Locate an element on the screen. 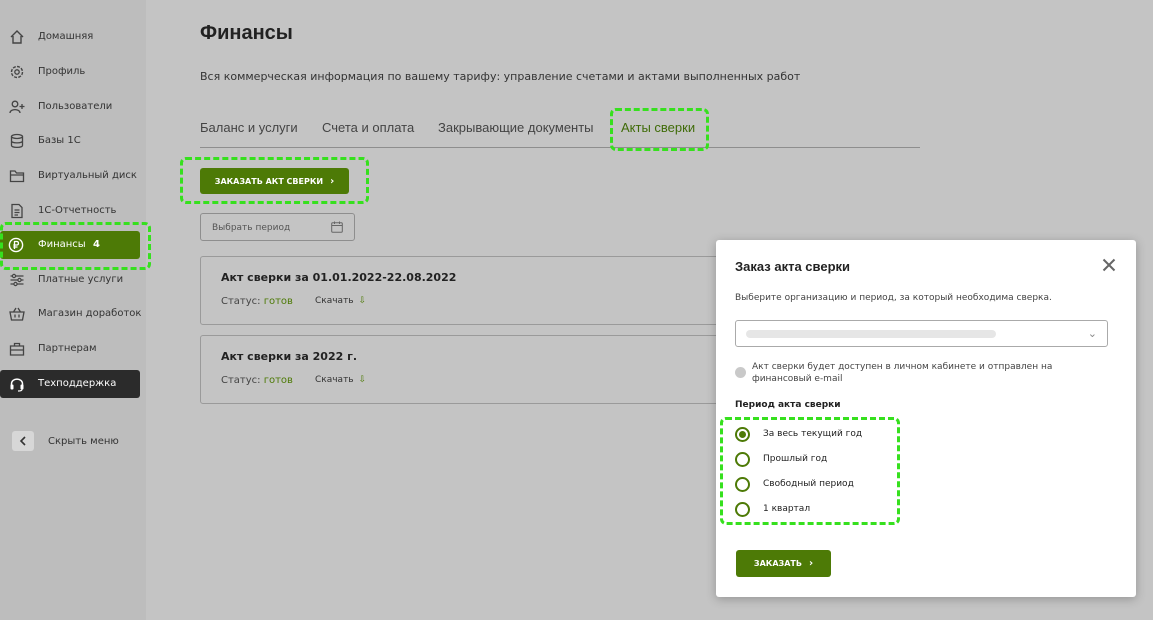 Image resolution: width=1153 pixels, height=620 pixels. close-icon is located at coordinates (1109, 265).